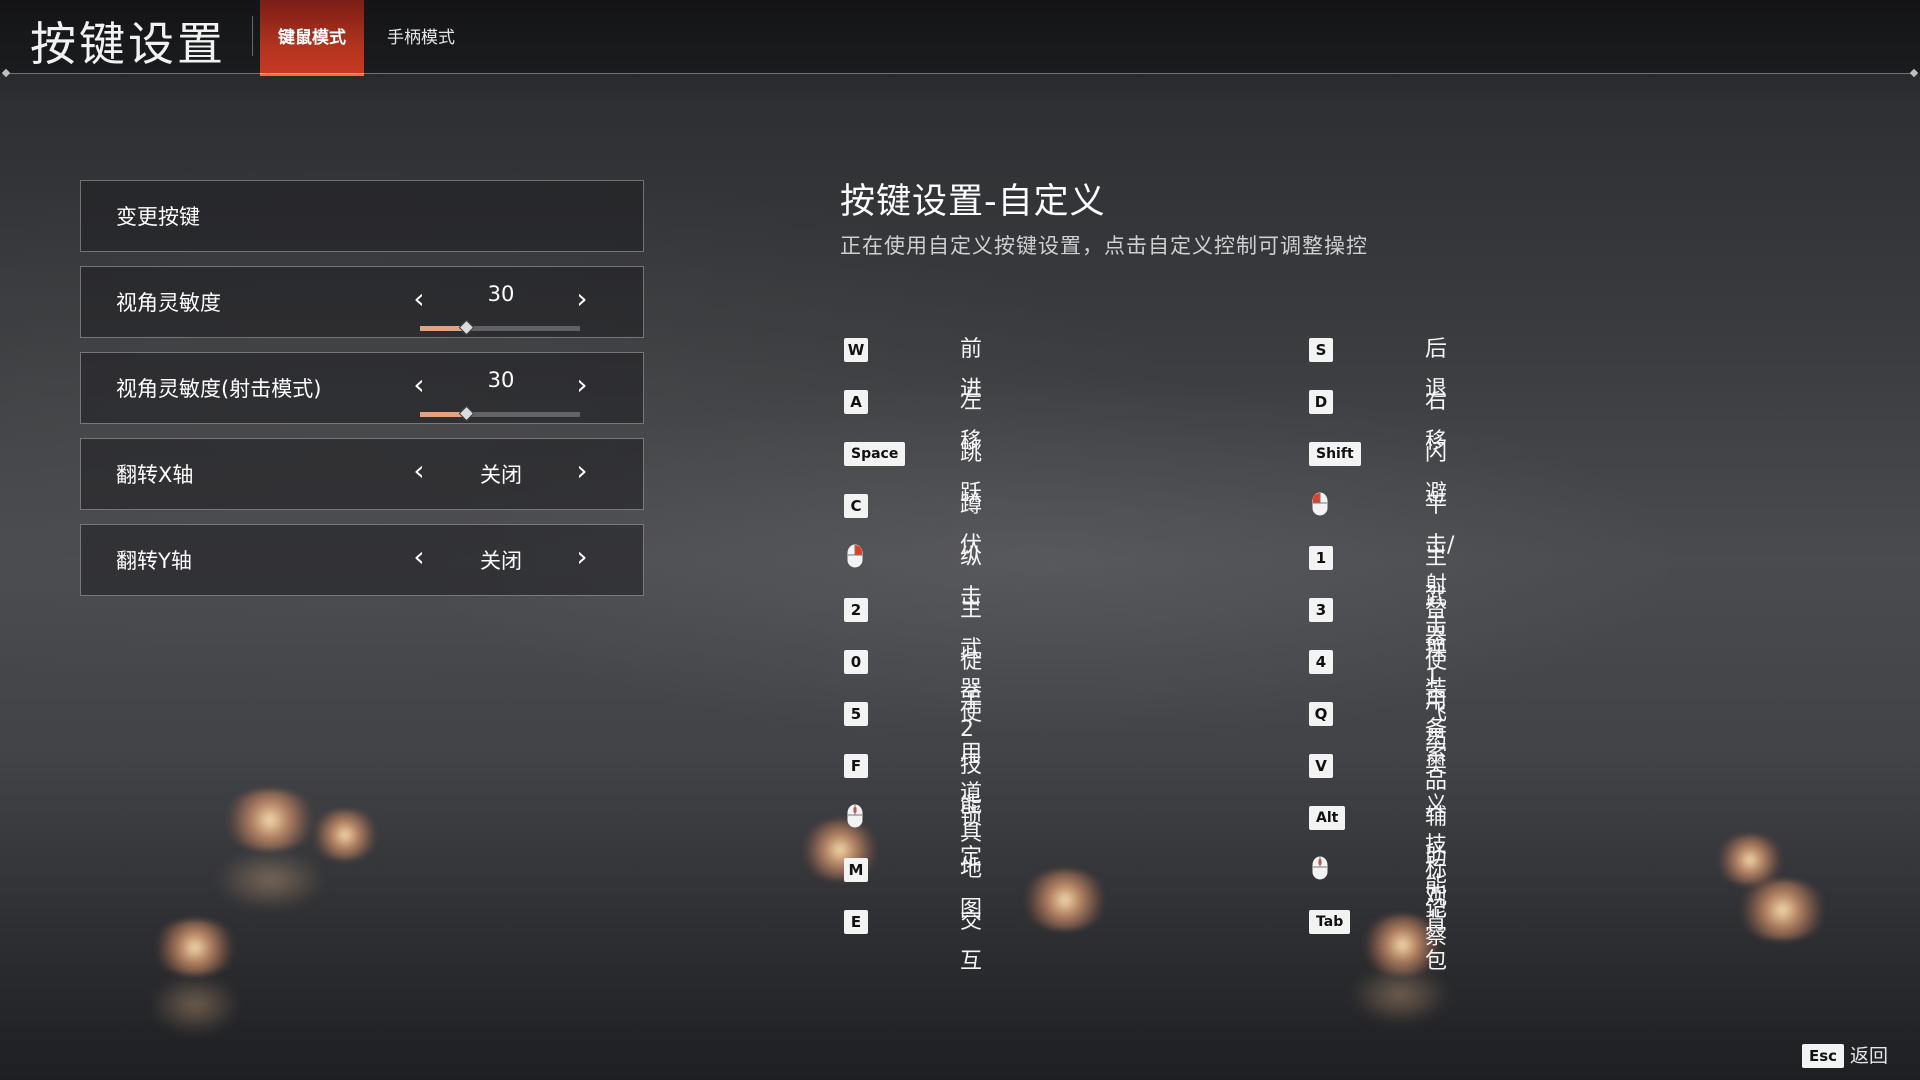  Describe the element at coordinates (973, 202) in the screenshot. I see `section-title: 按键设置-自定义` at that location.